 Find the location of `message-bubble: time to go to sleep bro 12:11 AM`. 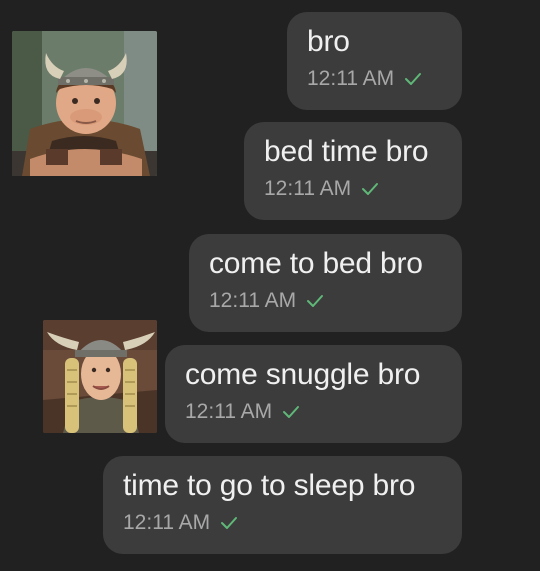

message-bubble: time to go to sleep bro 12:11 AM is located at coordinates (282, 505).